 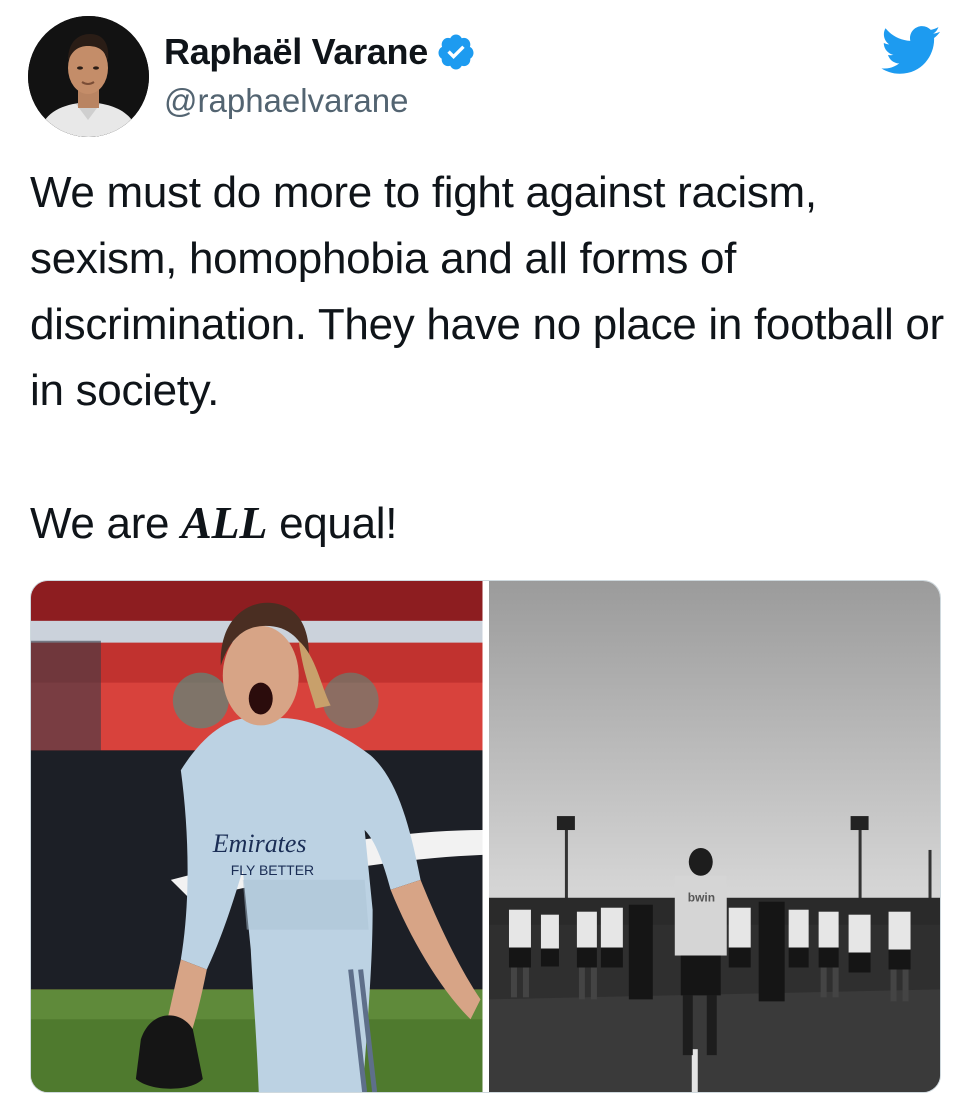 What do you see at coordinates (490, 523) in the screenshot?
I see `tweet-paragraph-2: We are ALL equal!` at bounding box center [490, 523].